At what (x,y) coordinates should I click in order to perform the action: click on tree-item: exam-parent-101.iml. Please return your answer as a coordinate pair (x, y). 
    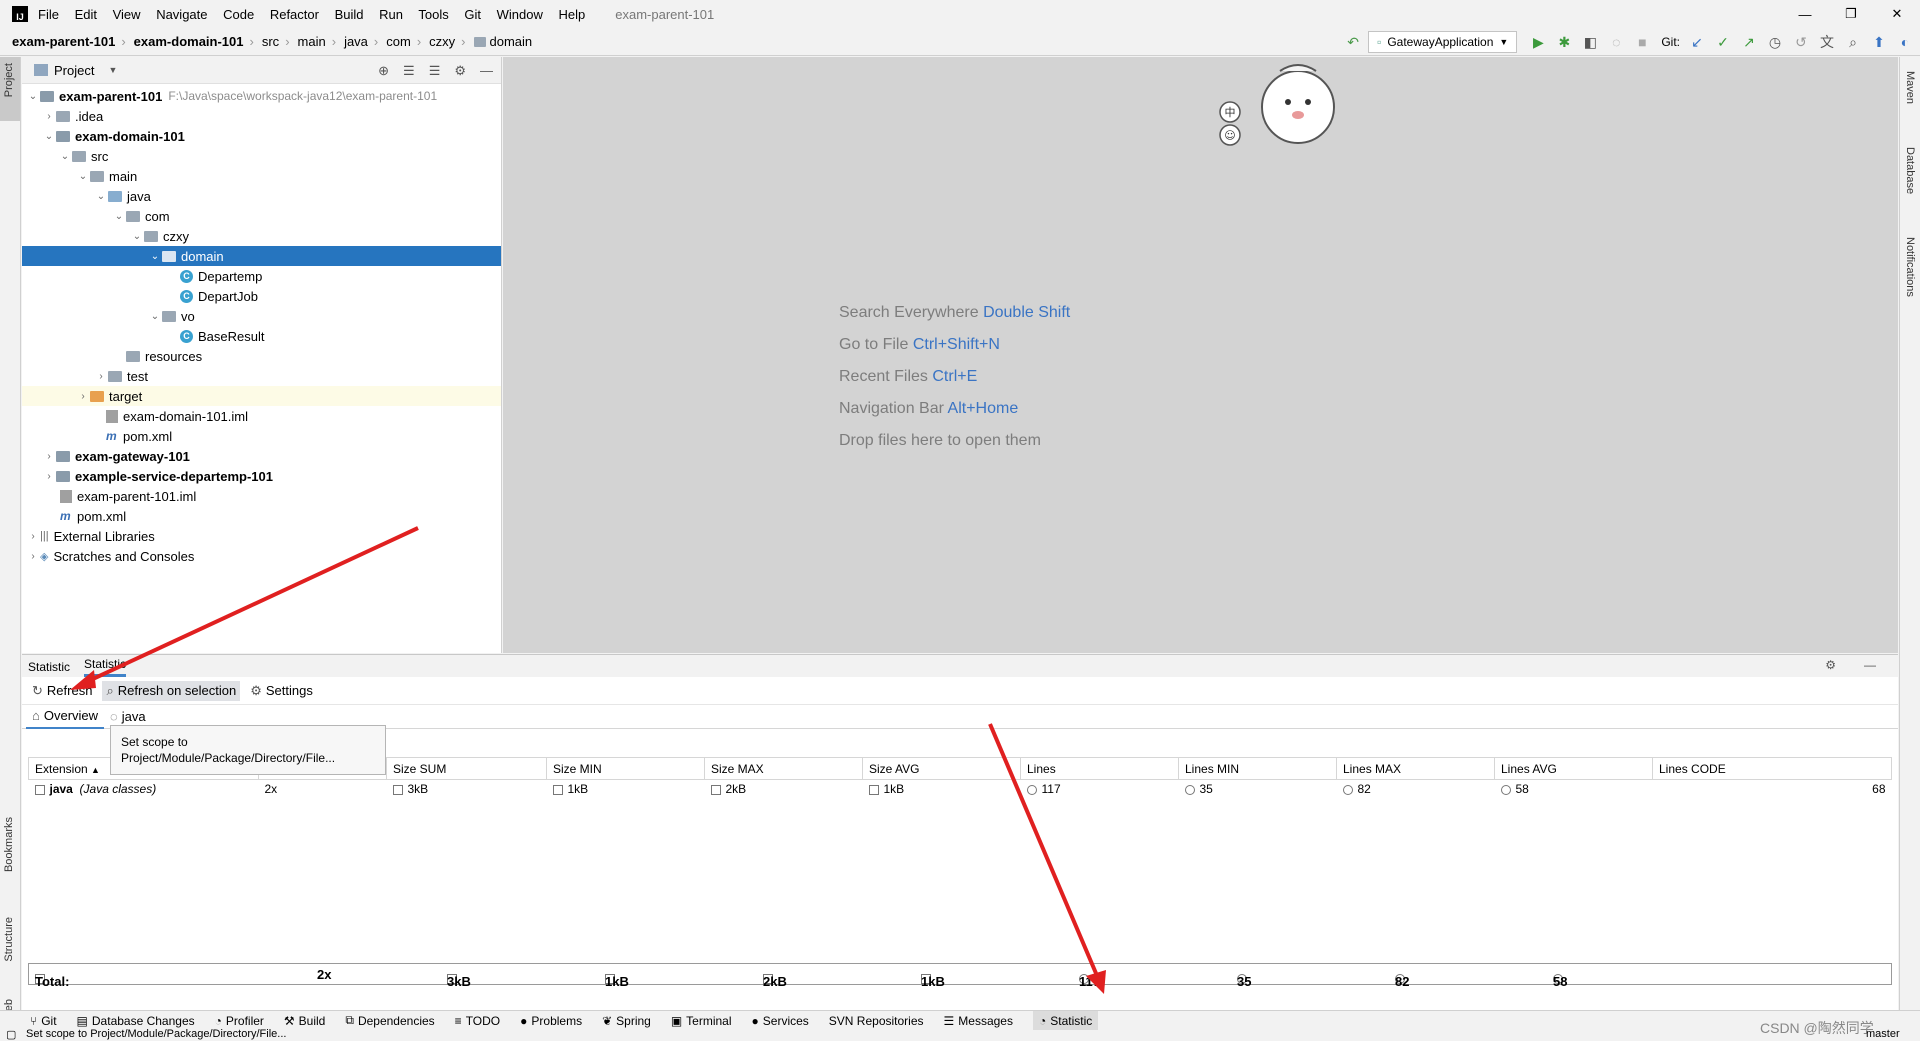
    Looking at the image, I should click on (261, 496).